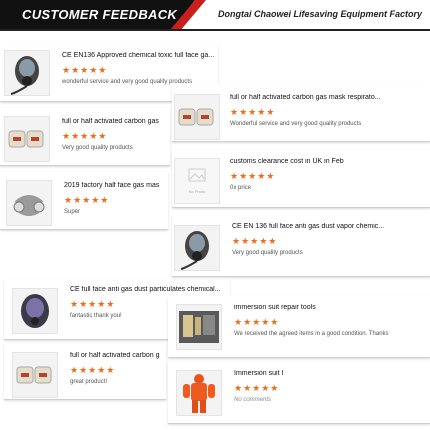 Image resolution: width=430 pixels, height=430 pixels. What do you see at coordinates (118, 355) in the screenshot?
I see `product-title: full or half activated carbon g` at bounding box center [118, 355].